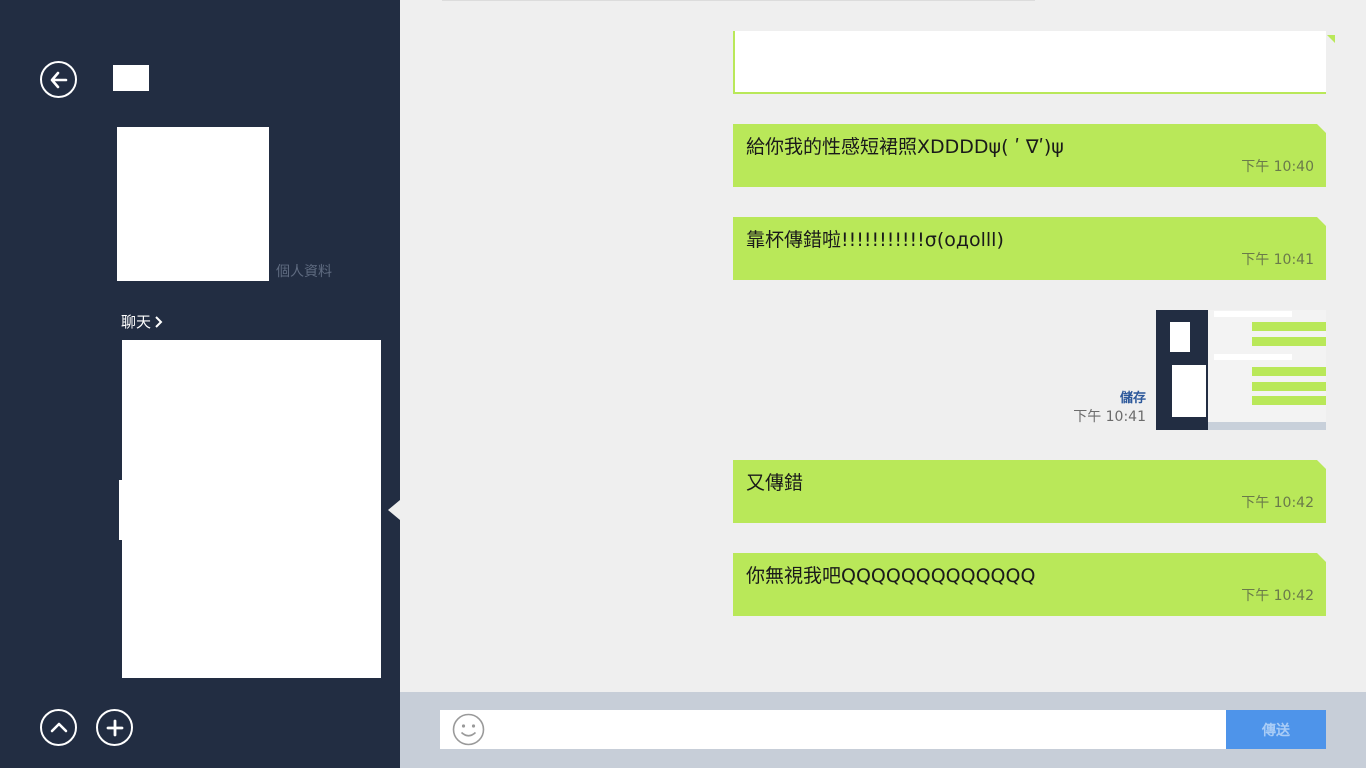 This screenshot has width=1366, height=768. Describe the element at coordinates (1277, 167) in the screenshot. I see `message-time: 下午 10:40` at that location.